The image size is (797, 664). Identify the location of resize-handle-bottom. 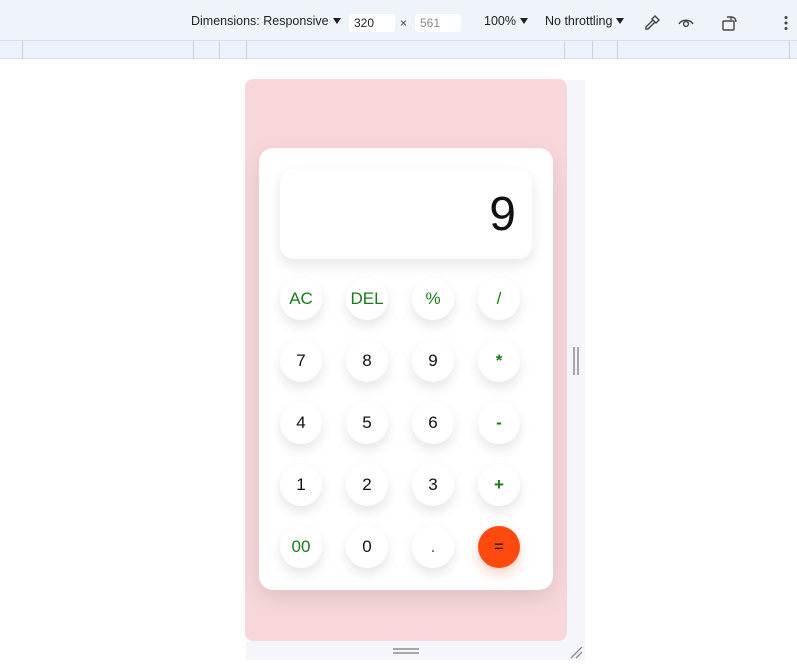
(406, 651).